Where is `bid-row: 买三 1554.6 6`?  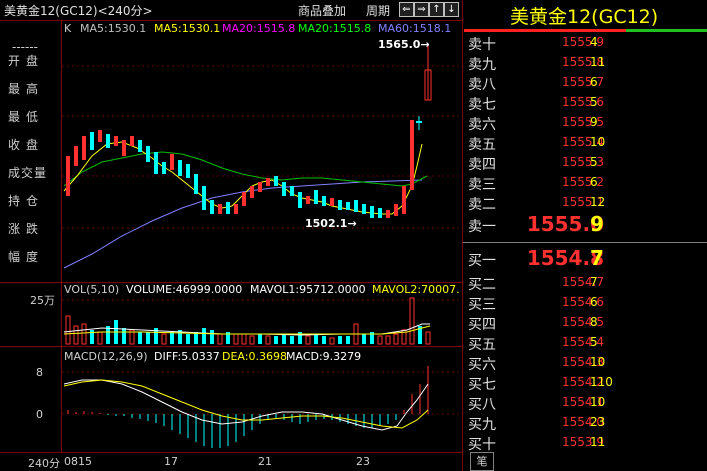 bid-row: 买三 1554.6 6 is located at coordinates (585, 302).